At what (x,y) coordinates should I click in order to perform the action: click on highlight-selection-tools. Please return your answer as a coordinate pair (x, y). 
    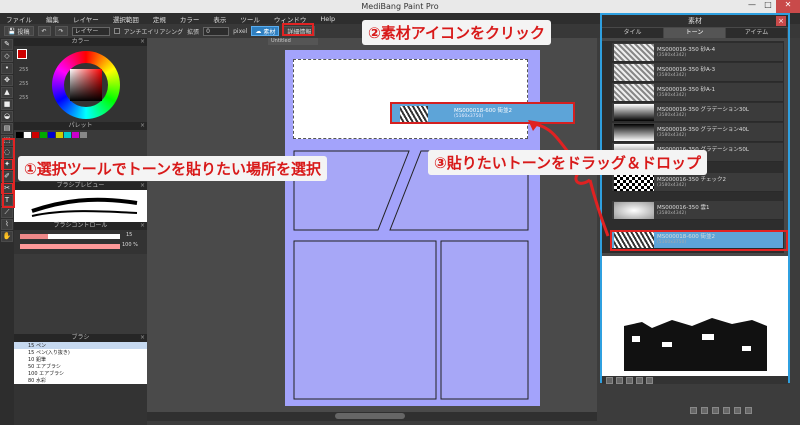
    Looking at the image, I should click on (8, 173).